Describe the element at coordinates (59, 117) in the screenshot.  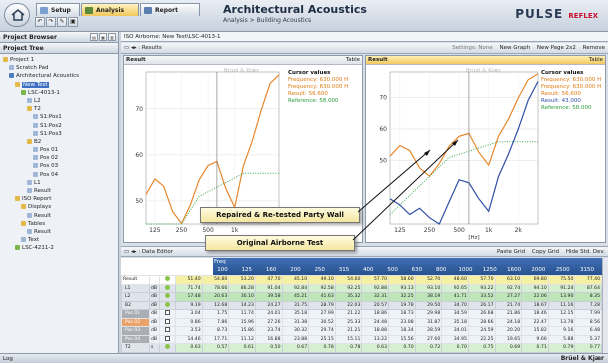
I see `tree-item: S1:Pos1` at that location.